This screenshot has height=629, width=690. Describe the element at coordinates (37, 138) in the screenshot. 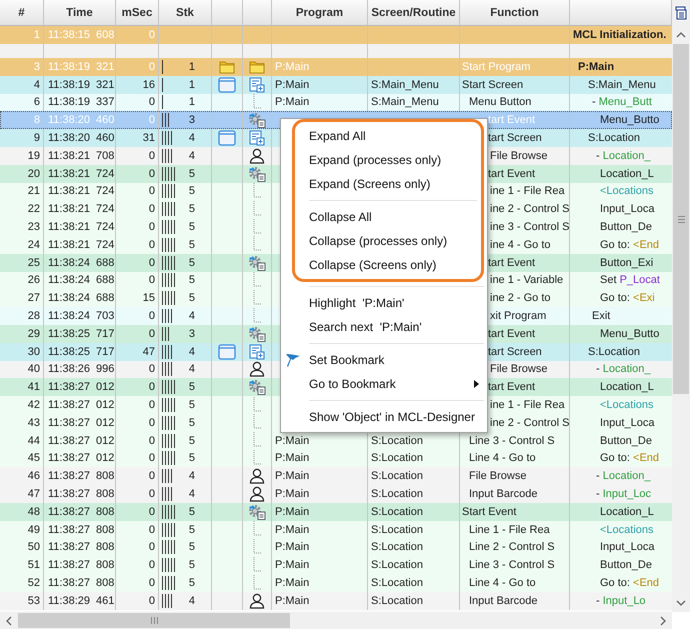

I see `table-cell: 9` at that location.